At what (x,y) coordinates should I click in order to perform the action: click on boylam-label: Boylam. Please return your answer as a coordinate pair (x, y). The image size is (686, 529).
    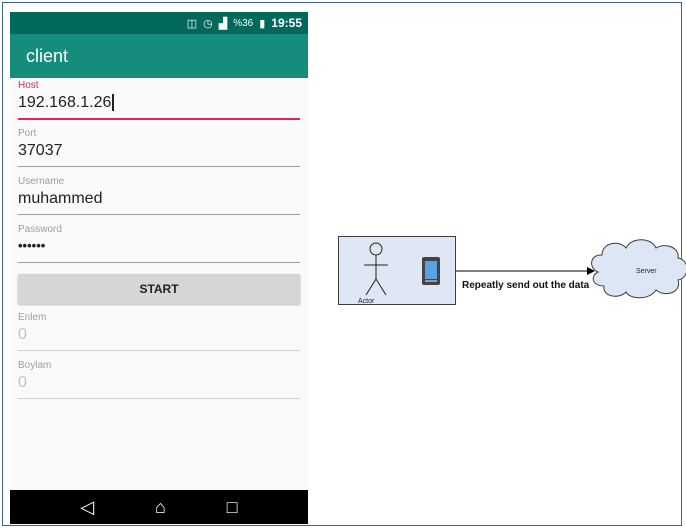
    Looking at the image, I should click on (35, 365).